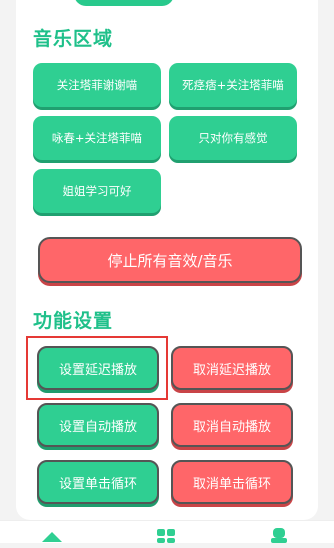 This screenshot has height=548, width=334. I want to click on bottom-tab-bar, so click(167, 531).